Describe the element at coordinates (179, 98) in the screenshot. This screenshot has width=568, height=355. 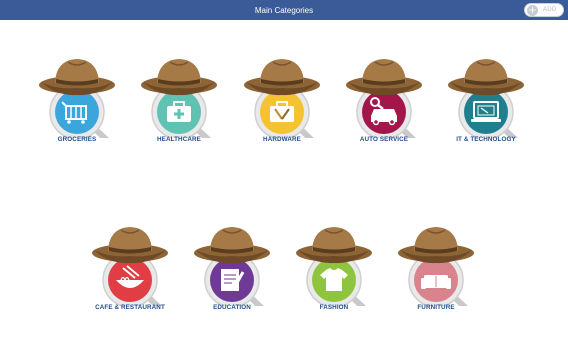
I see `first-aid-kit-icon` at that location.